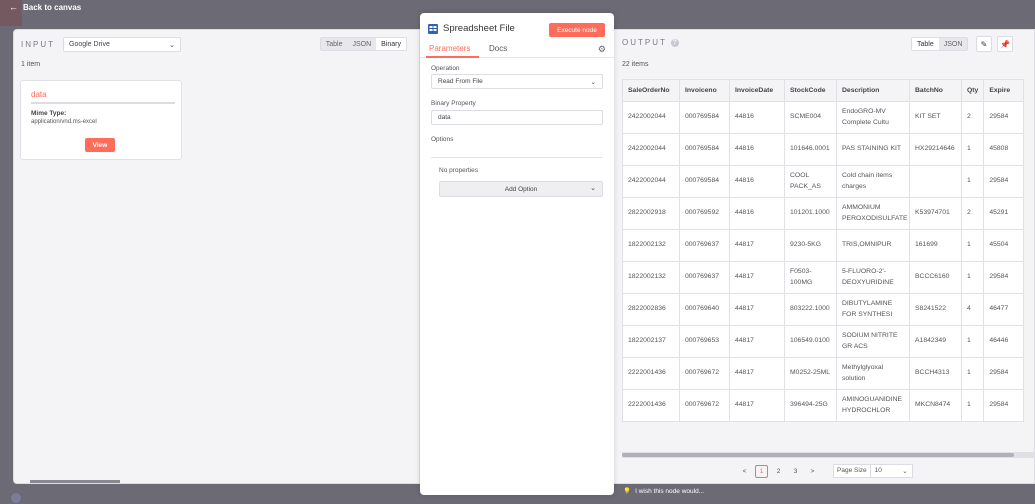 The height and width of the screenshot is (504, 1035). What do you see at coordinates (972, 213) in the screenshot?
I see `table-cell: 2` at bounding box center [972, 213].